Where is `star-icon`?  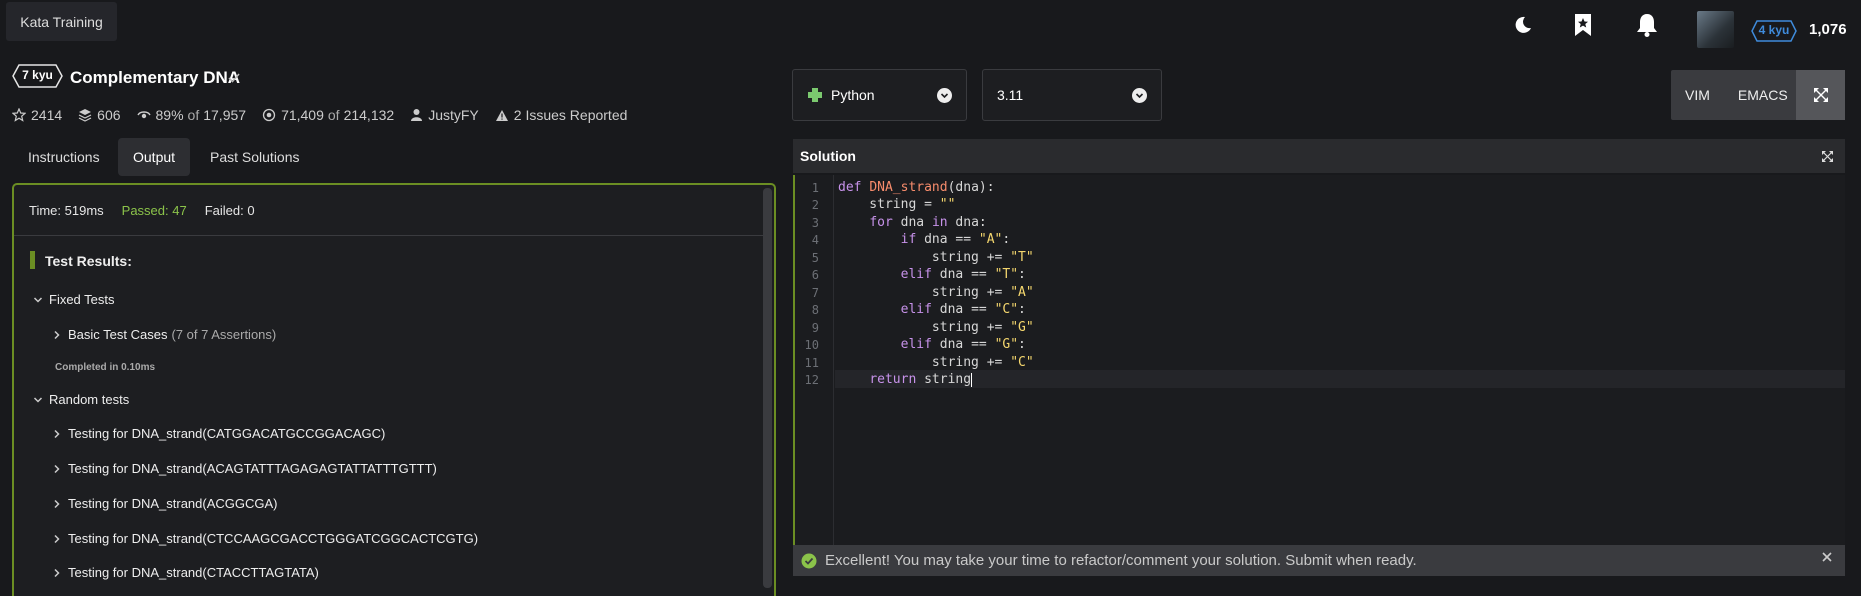
star-icon is located at coordinates (19, 115).